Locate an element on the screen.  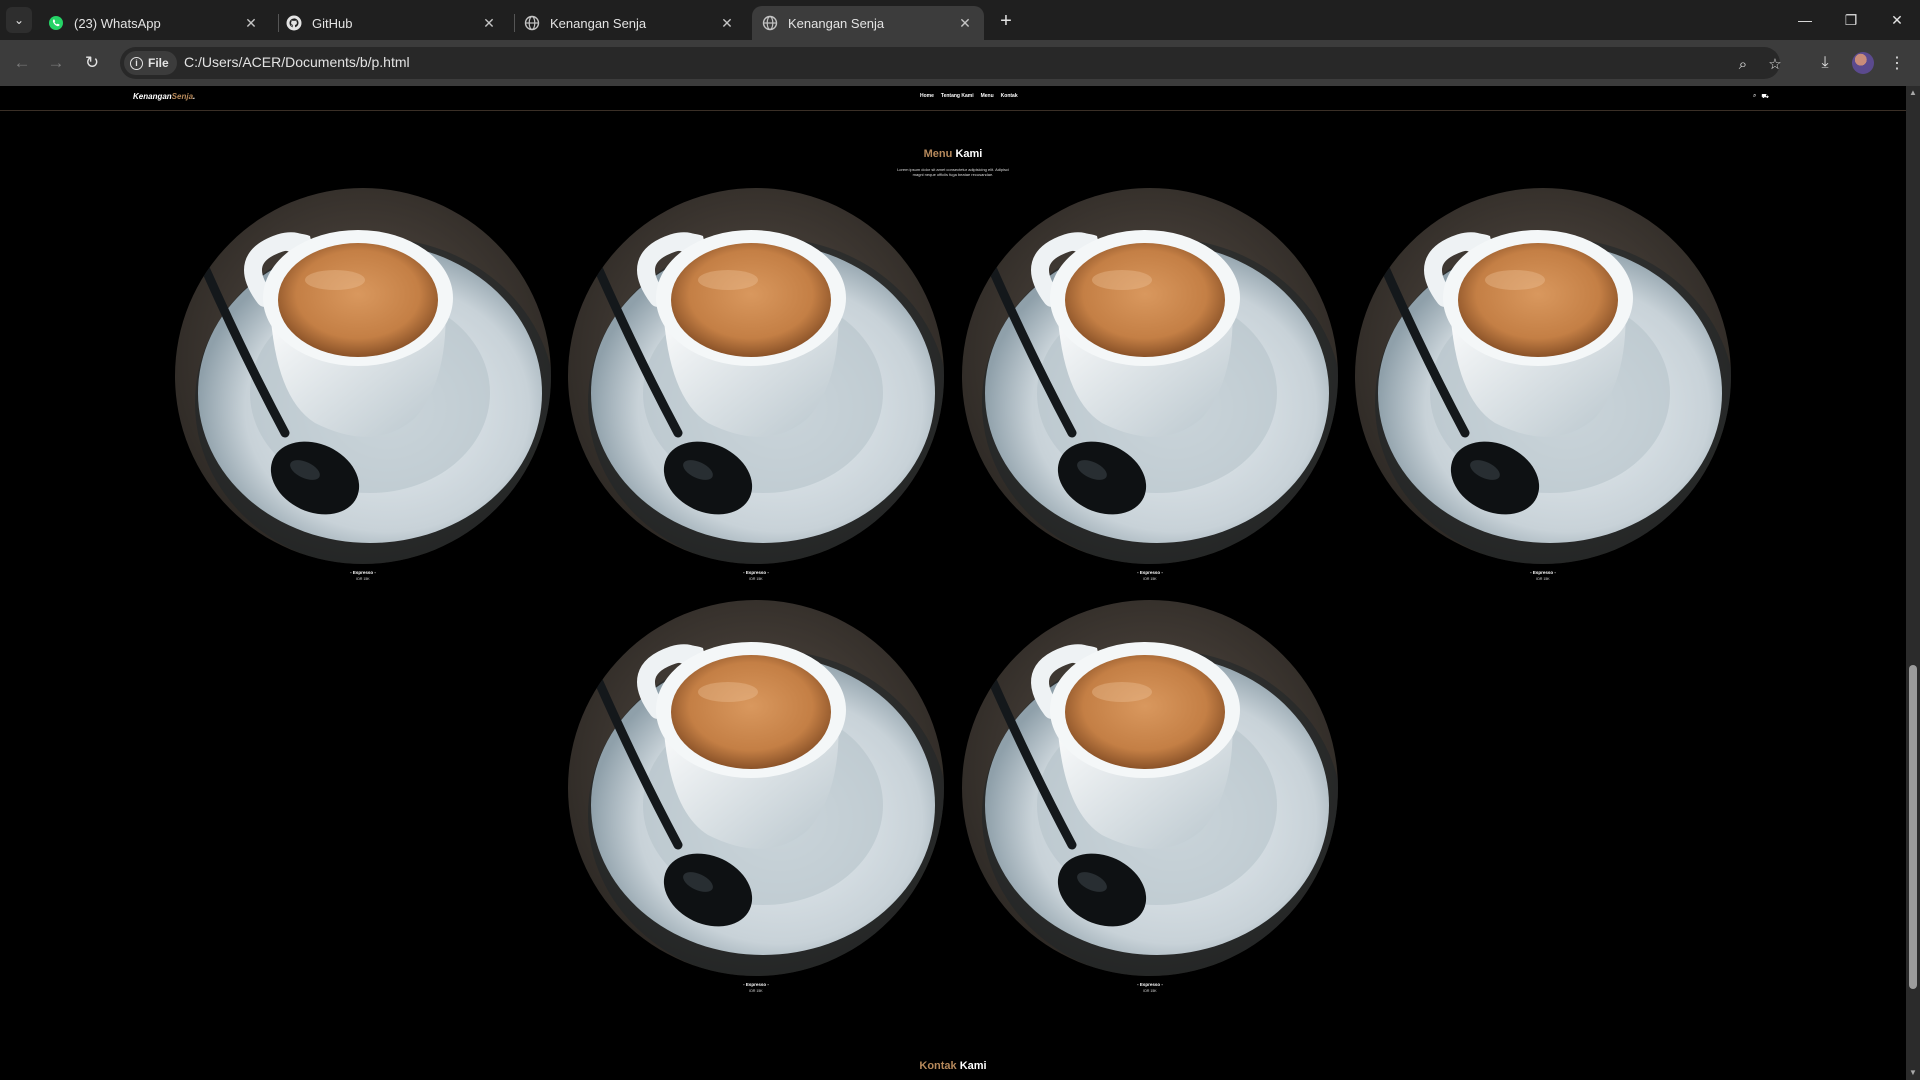
nav-links: Home Tentang Kami Menu Kontak is located at coordinates (969, 96).